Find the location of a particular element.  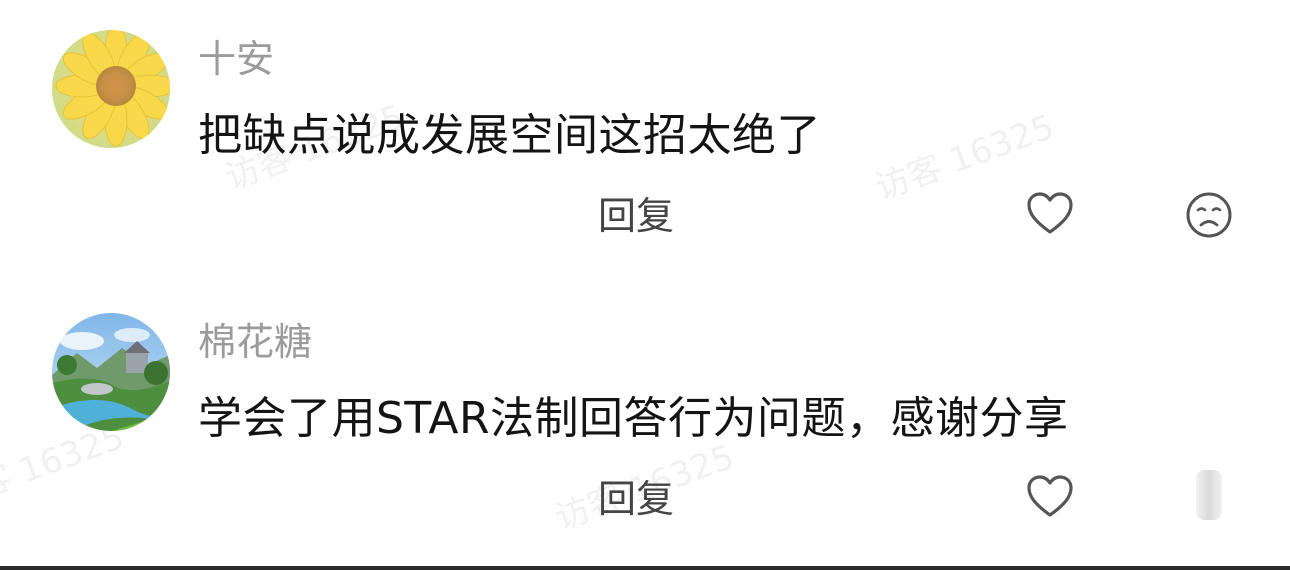

scrollbar-thumb is located at coordinates (1209, 495).